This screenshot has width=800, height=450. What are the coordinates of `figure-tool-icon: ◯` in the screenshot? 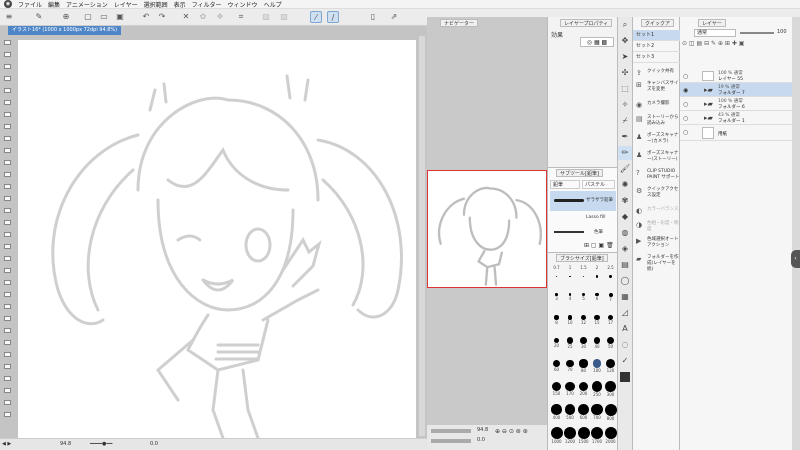 It's located at (625, 281).